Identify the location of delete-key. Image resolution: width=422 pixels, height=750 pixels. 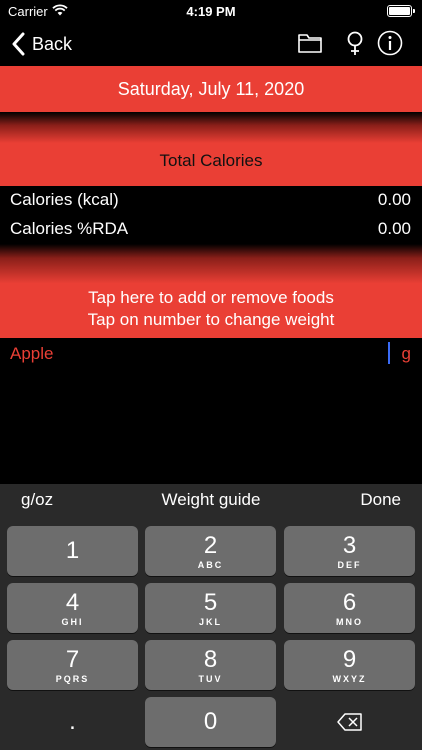
(349, 722).